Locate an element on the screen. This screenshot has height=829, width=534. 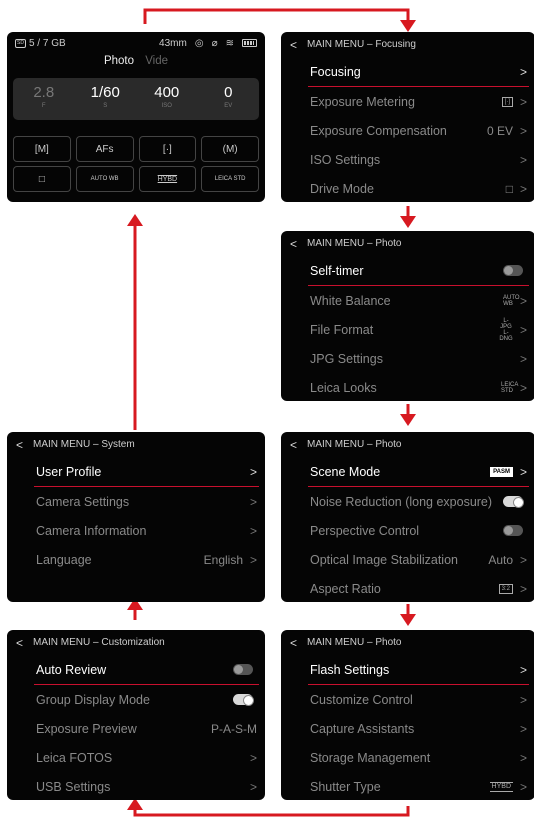
aperture-cell: 2.8 F is located at coordinates (44, 99).